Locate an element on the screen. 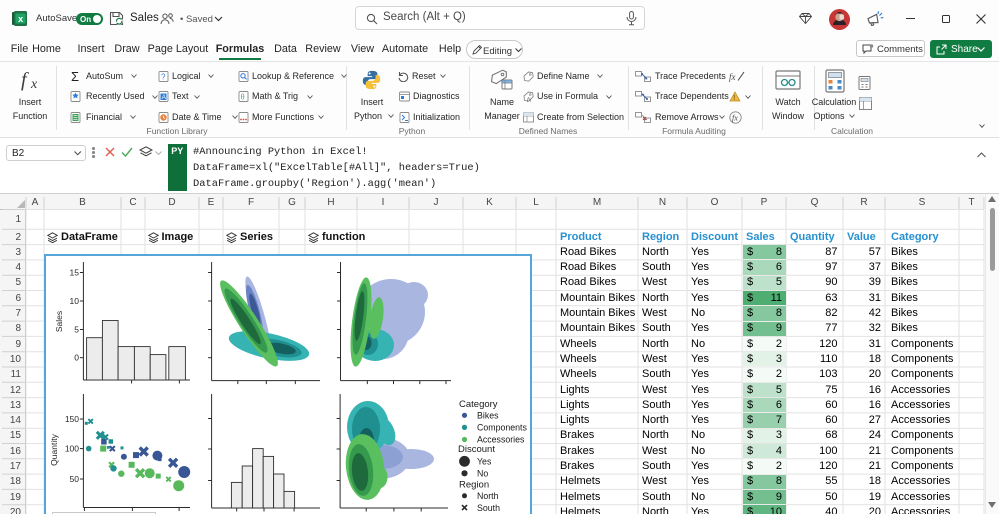 This screenshot has width=999, height=514. svg-text: South is located at coordinates (488, 508).